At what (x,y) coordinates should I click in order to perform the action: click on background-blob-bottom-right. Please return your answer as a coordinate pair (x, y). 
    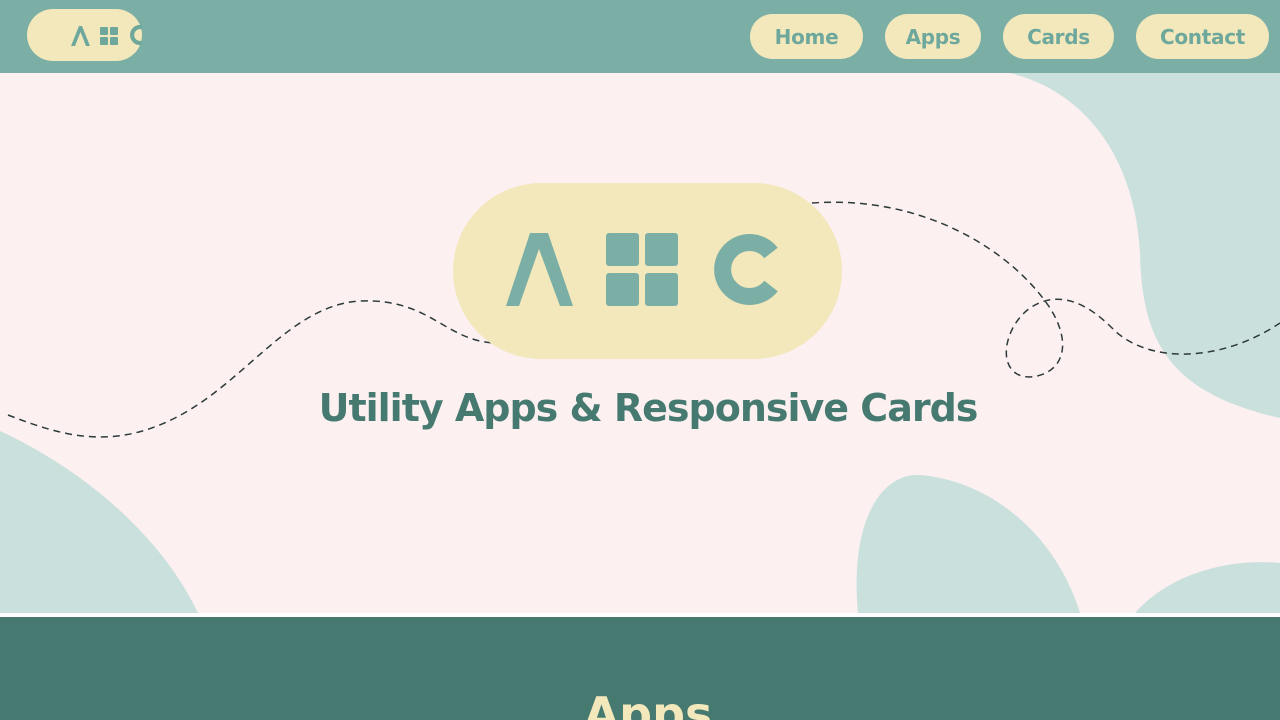
    Looking at the image, I should click on (968, 543).